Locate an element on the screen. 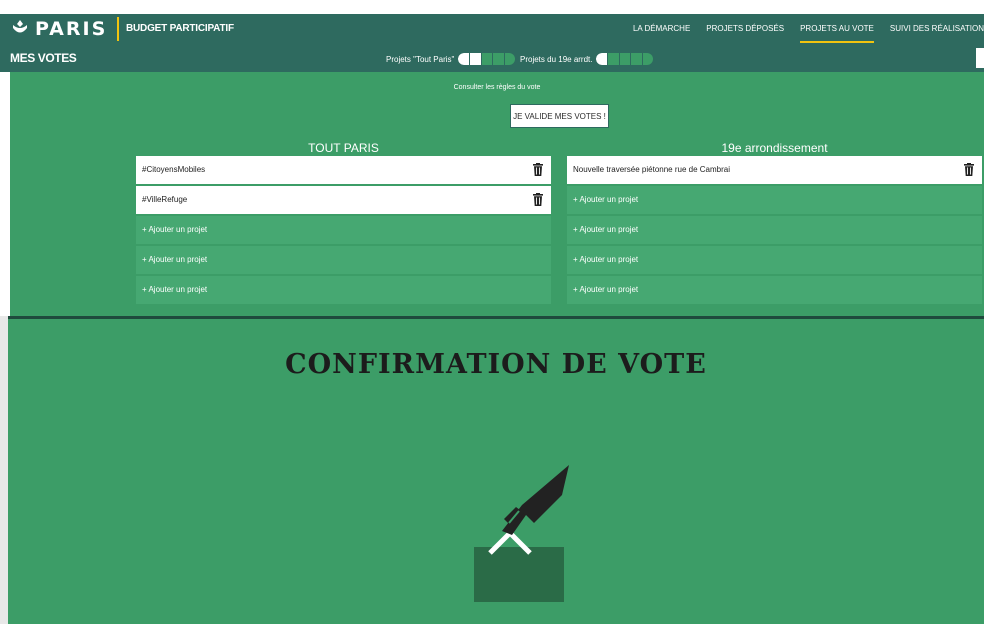  toggle-arrondissement-label: Projets du 19e arrdt. is located at coordinates (556, 59).